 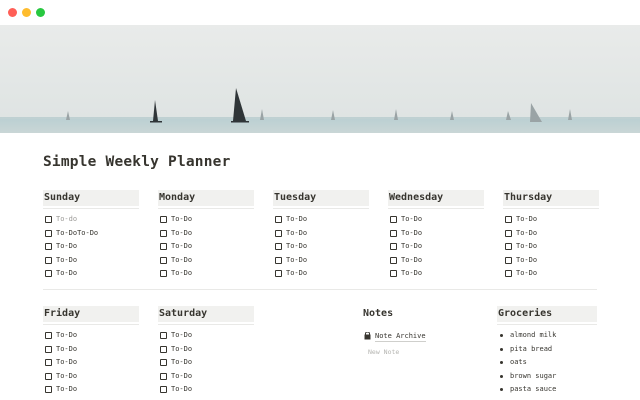 I want to click on list-item: oats, so click(x=547, y=363).